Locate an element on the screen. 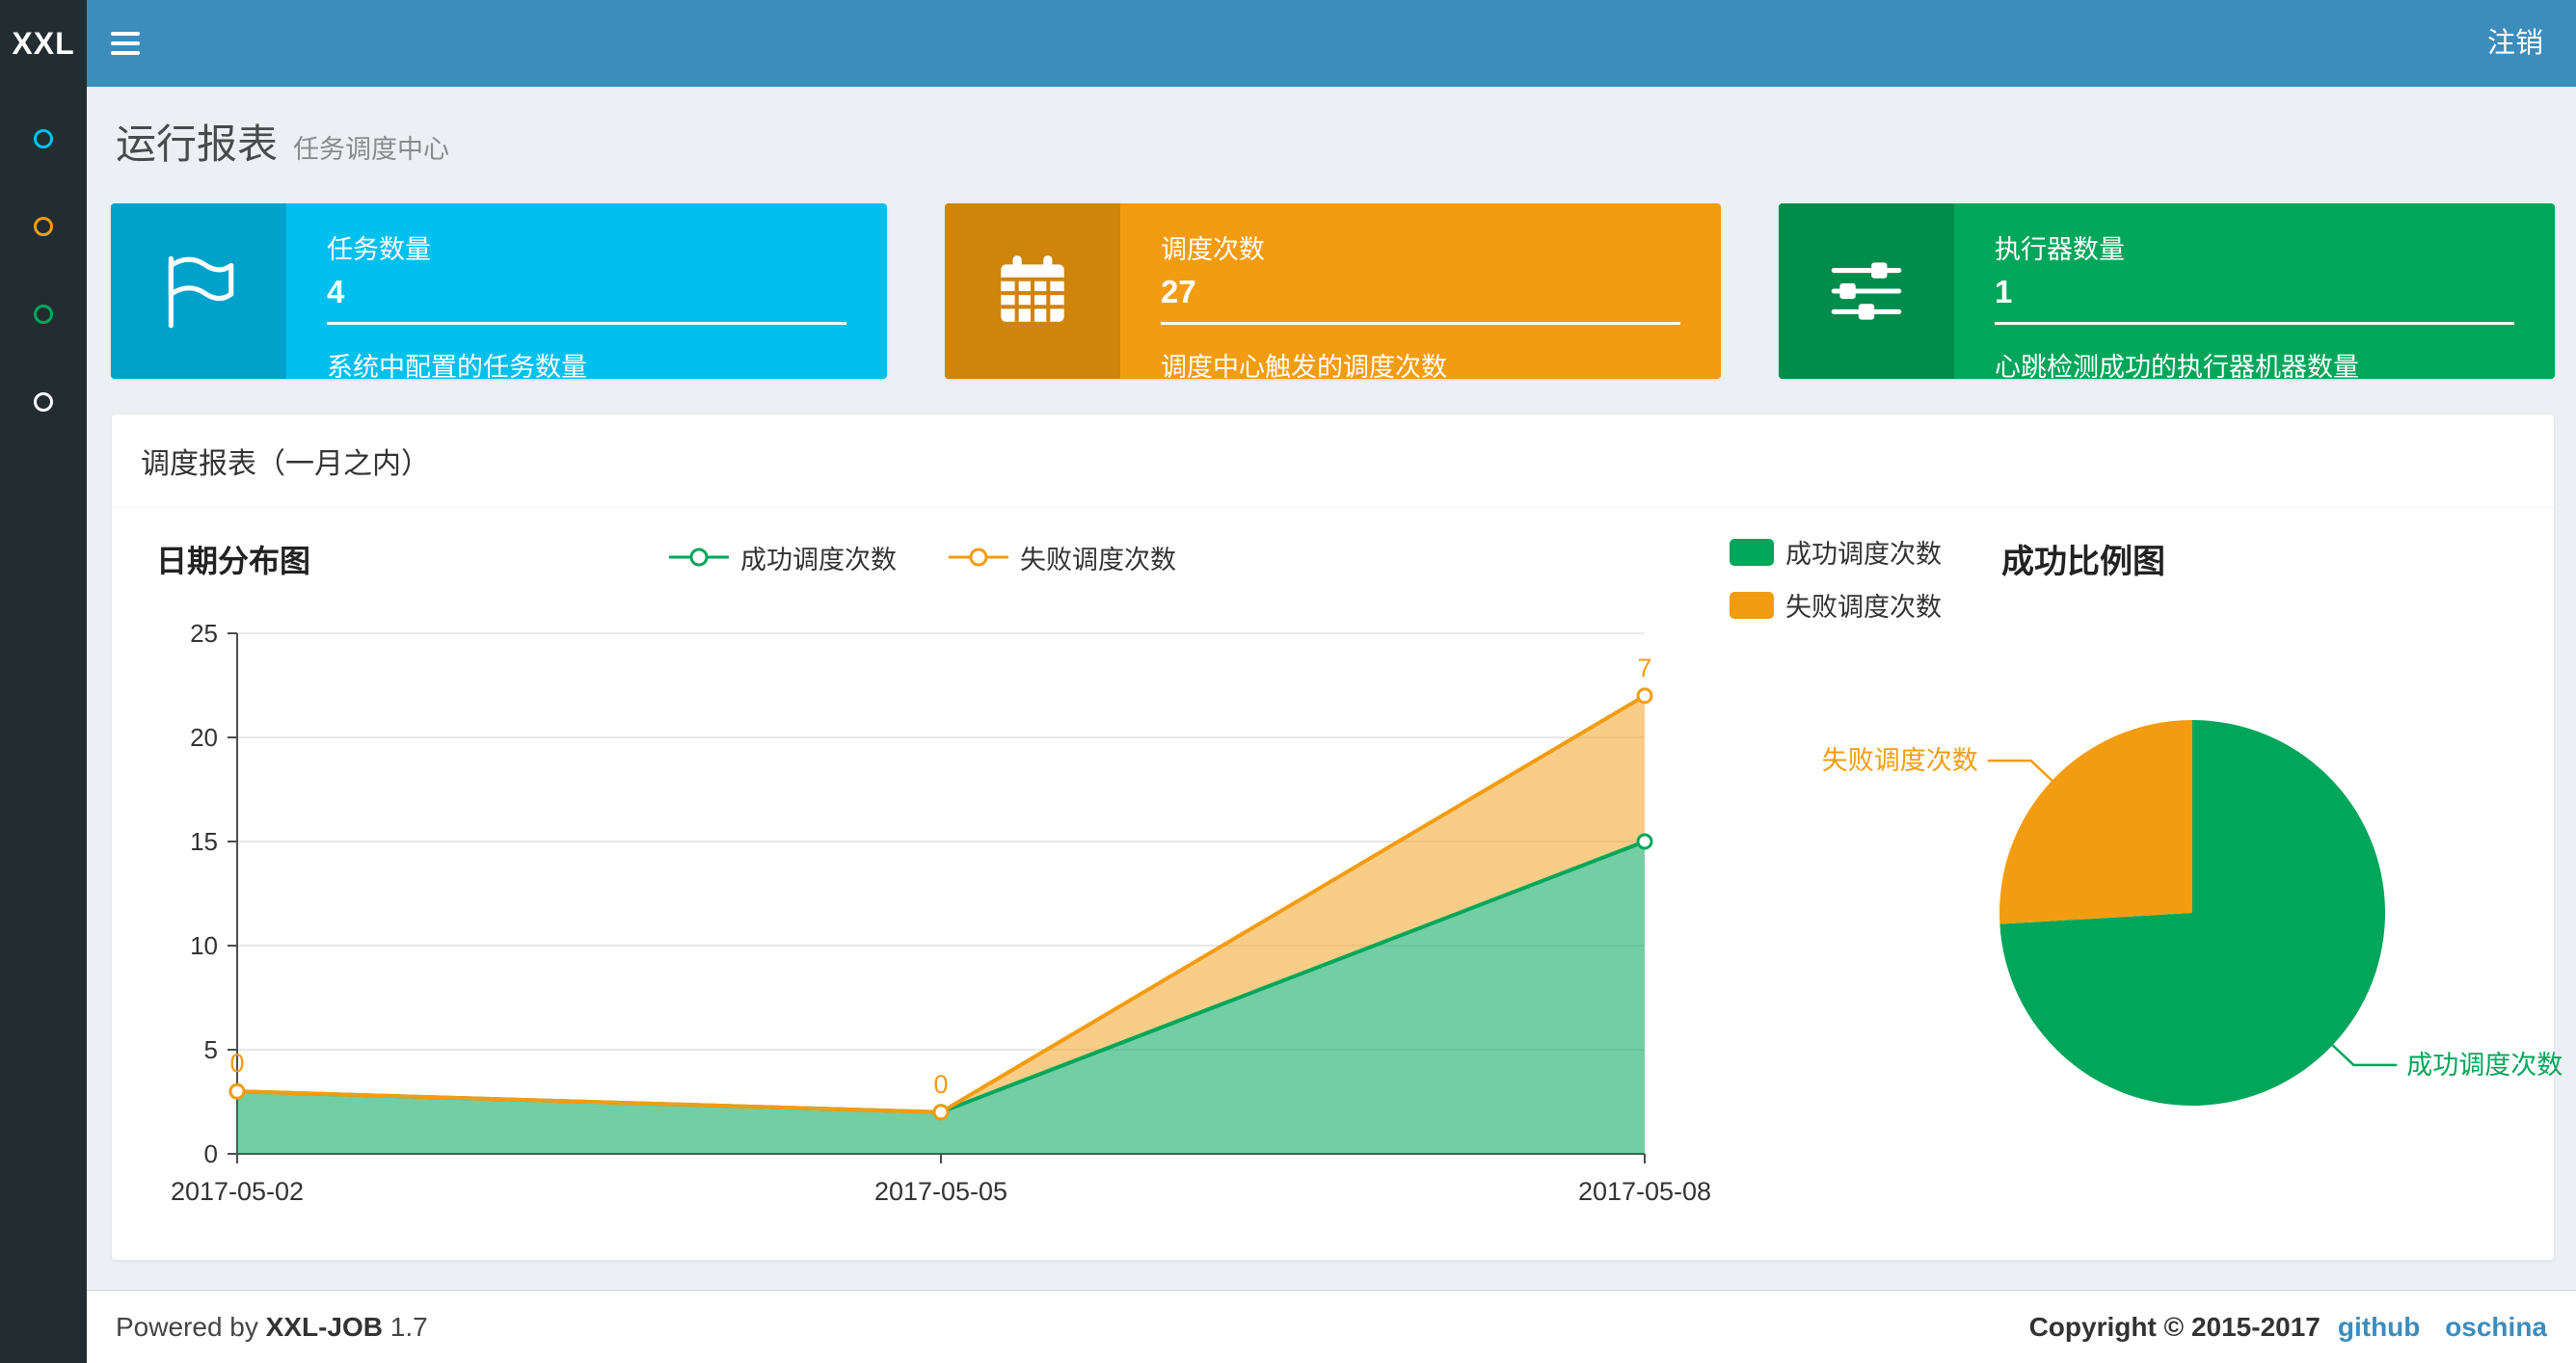 The width and height of the screenshot is (2576, 1363). sidebar-item-executor is located at coordinates (44, 401).